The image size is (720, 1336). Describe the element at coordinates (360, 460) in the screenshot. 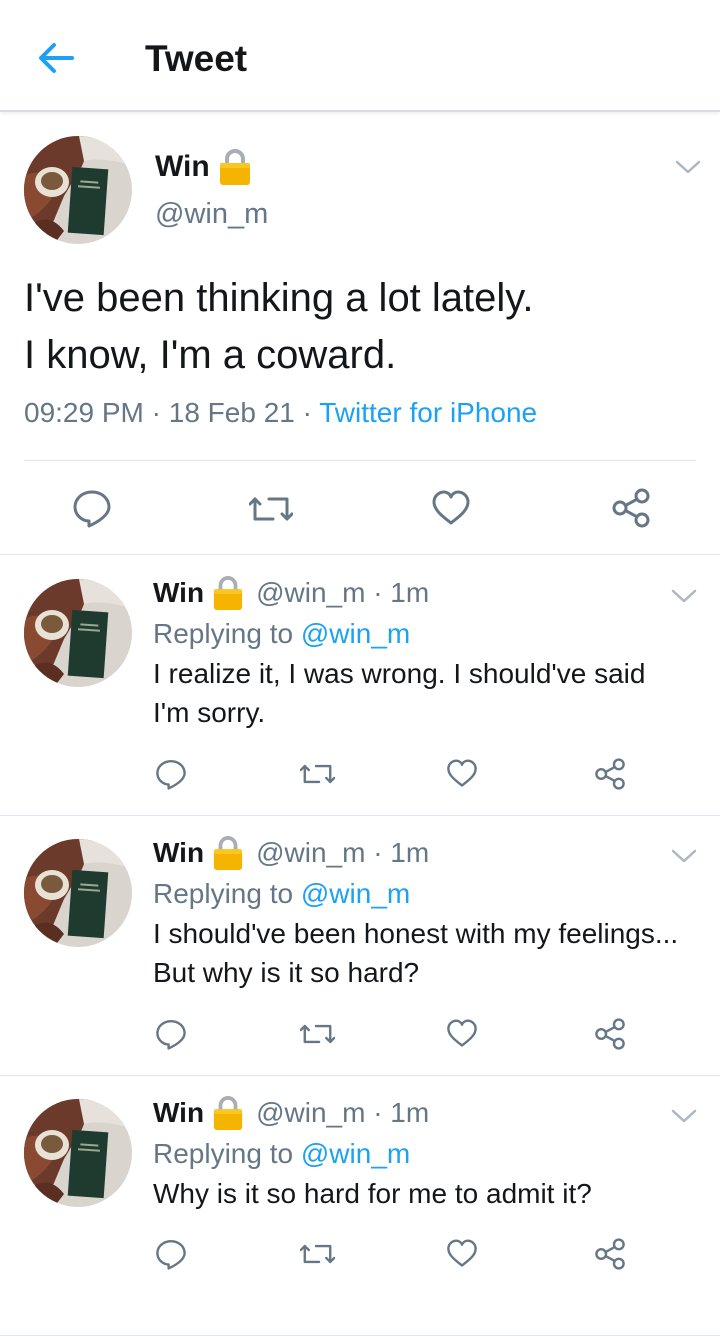

I see `divider` at that location.